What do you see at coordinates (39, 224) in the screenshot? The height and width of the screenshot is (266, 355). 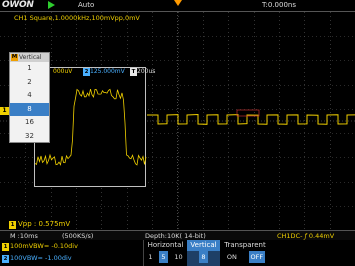 I see `vpp-measurement: 1 Vpp : 0.575mV` at bounding box center [39, 224].